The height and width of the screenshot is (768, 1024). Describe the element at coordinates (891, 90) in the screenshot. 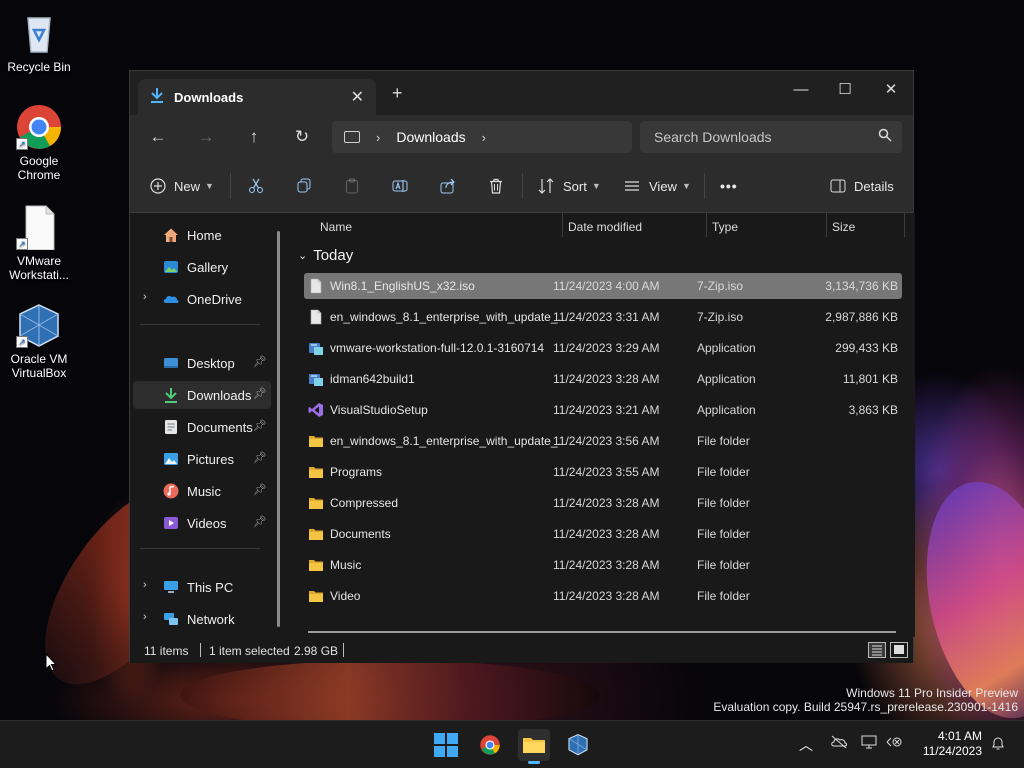

I see `close-window-button: ✕` at that location.